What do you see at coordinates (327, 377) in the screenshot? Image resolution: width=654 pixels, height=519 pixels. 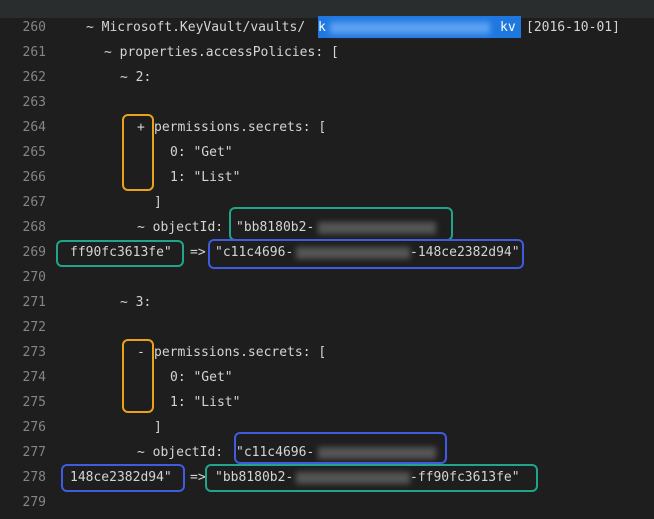 I see `code-line-274: 0: "Get"` at bounding box center [327, 377].